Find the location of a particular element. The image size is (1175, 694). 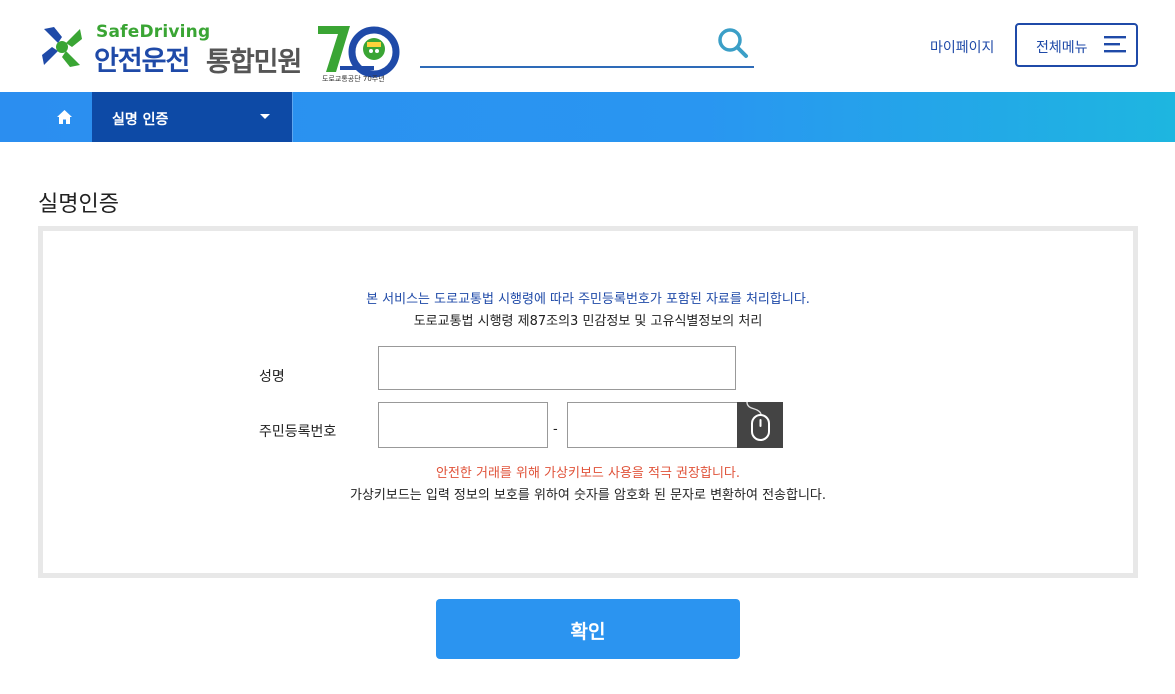

virtual-keyboard-warning: 안전한 거래를 위해 가상키보드 사용을 적극 권장합니다. is located at coordinates (587, 473).